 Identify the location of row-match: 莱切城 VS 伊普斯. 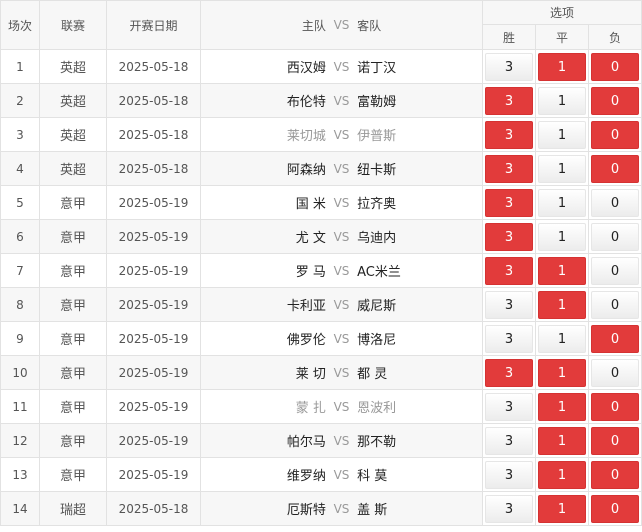
(341, 134).